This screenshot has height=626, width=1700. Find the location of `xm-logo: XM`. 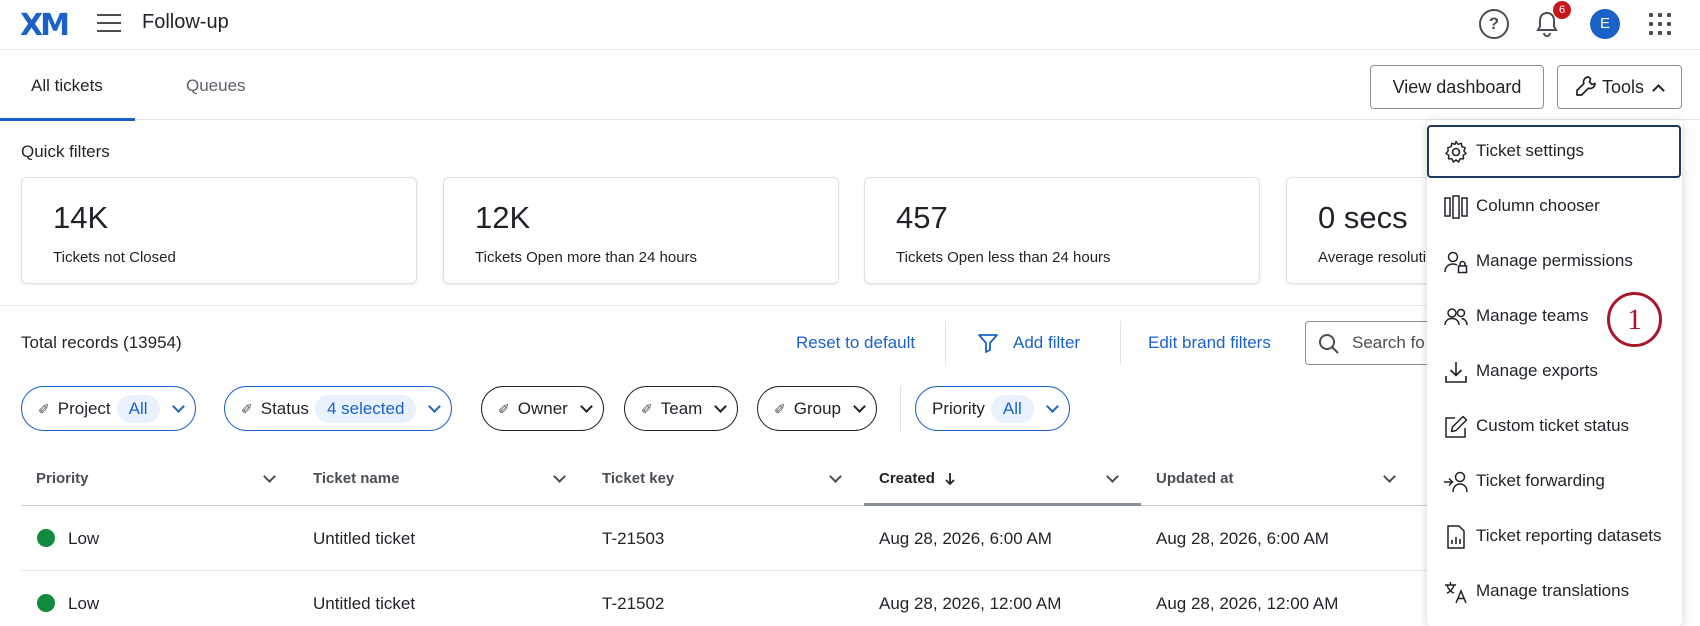

xm-logo: XM is located at coordinates (45, 25).